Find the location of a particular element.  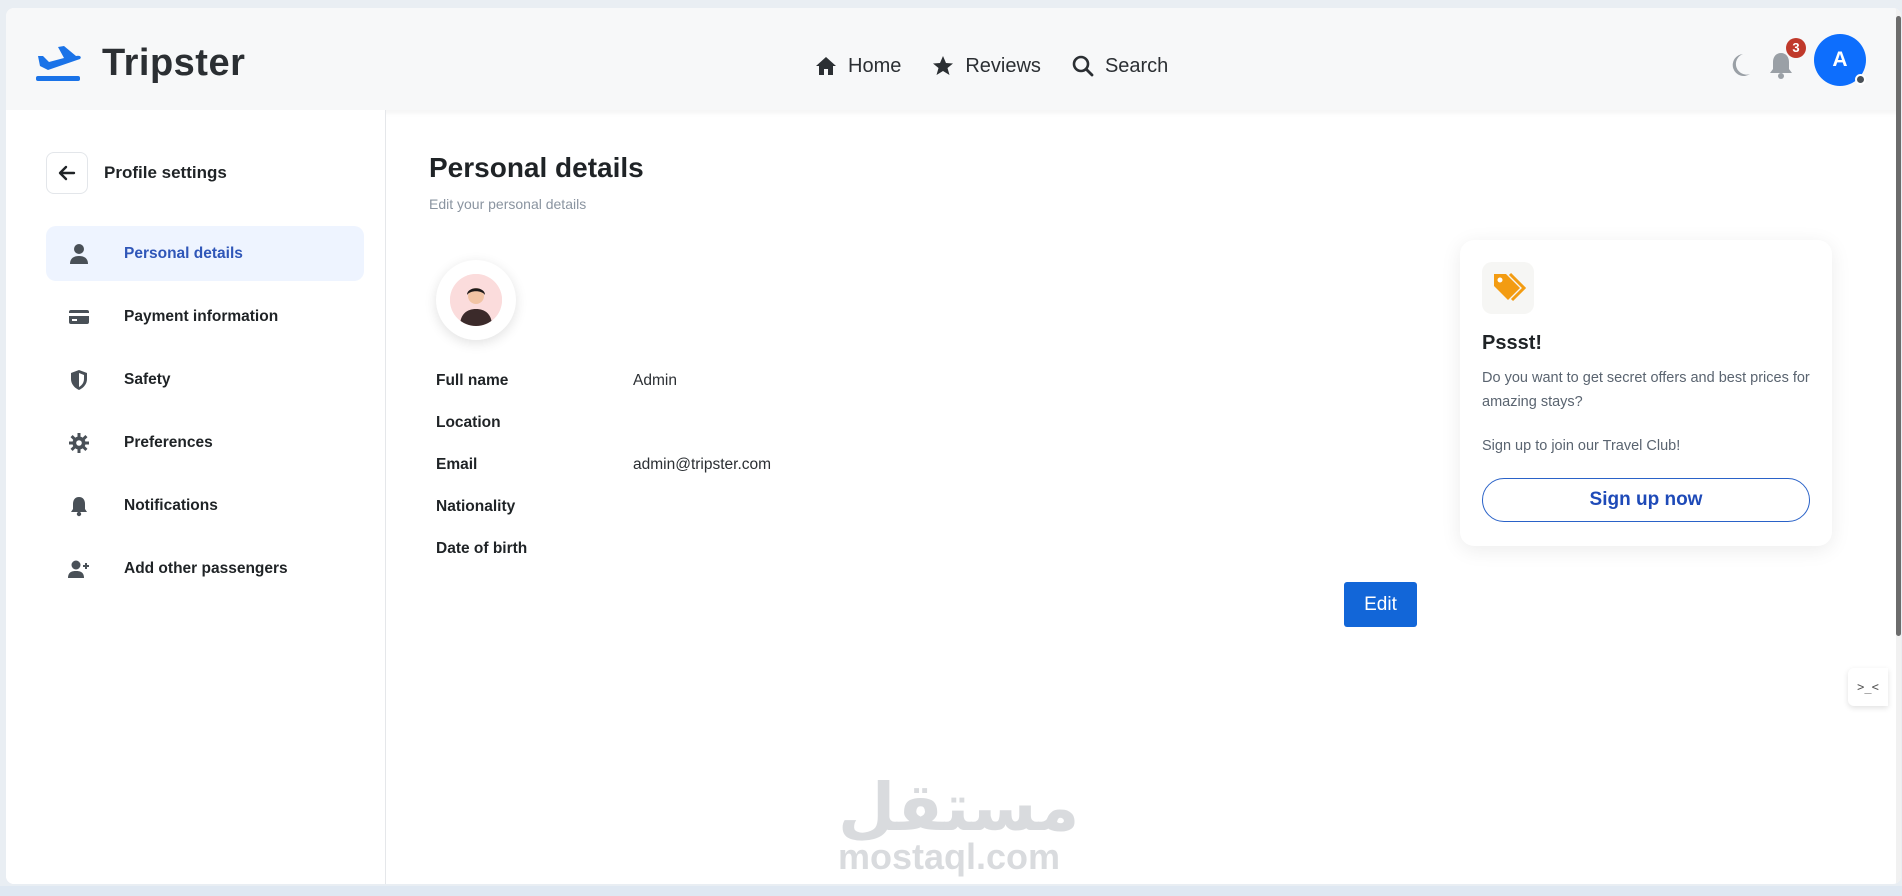

watermark: مستقل mostaql.com is located at coordinates (959, 823).